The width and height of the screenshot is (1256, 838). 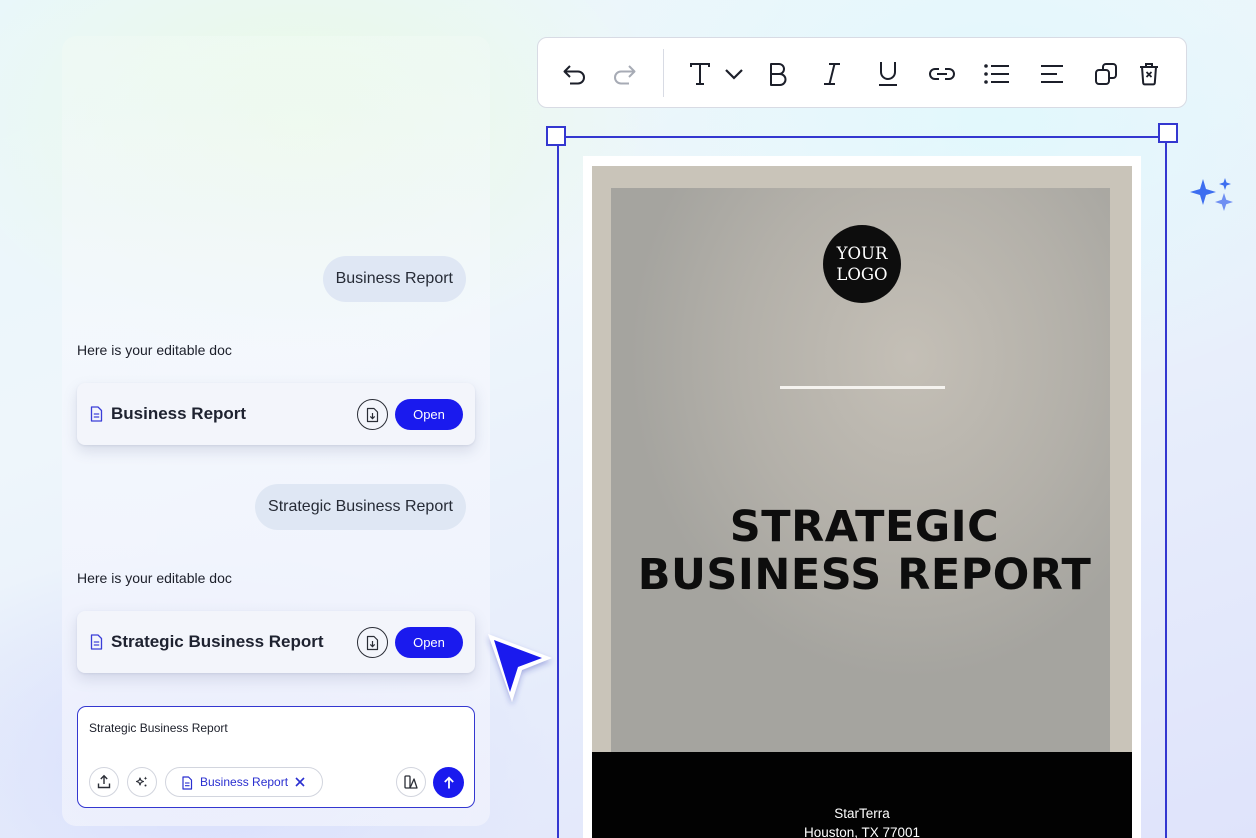 I want to click on redo-icon, so click(x=625, y=75).